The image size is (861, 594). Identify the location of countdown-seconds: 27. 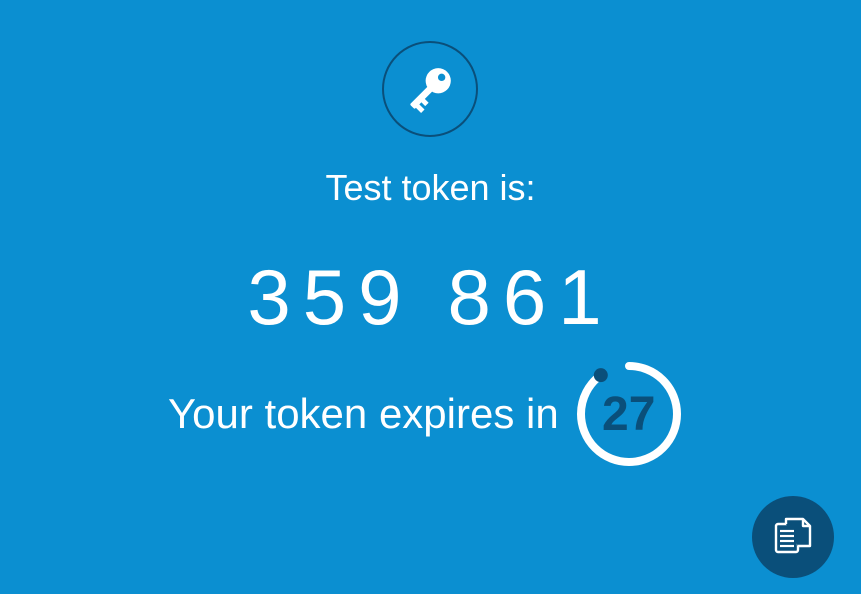
(629, 414).